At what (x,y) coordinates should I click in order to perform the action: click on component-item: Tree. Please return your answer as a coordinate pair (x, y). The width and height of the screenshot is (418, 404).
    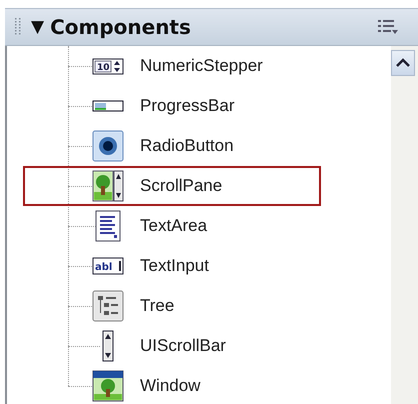
    Looking at the image, I should click on (172, 306).